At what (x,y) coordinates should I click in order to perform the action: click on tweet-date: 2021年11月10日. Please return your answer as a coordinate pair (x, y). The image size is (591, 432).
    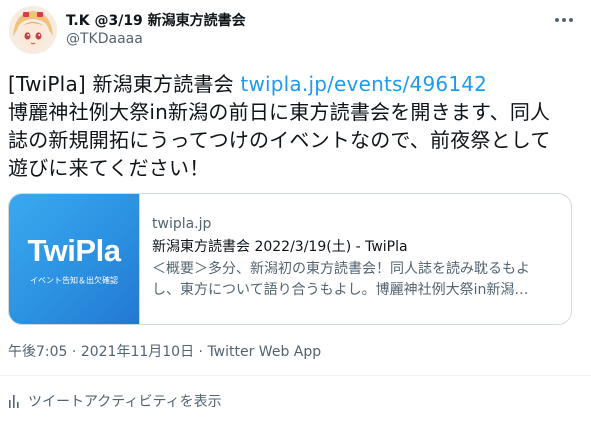
    Looking at the image, I should click on (137, 352).